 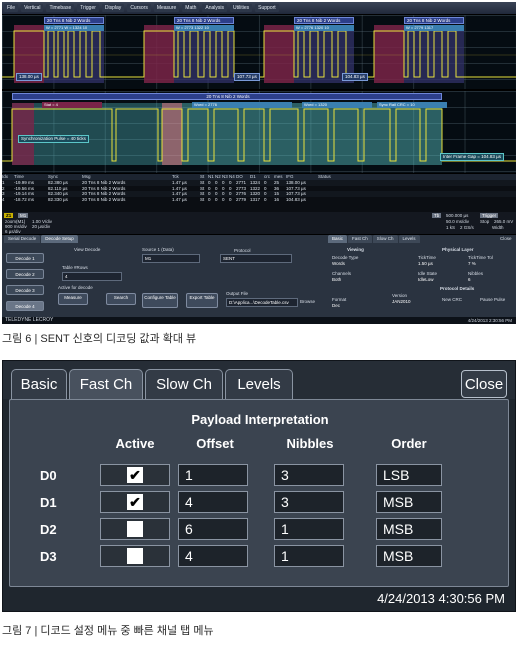 What do you see at coordinates (307, 301) in the screenshot?
I see `browse-button: Browse` at bounding box center [307, 301].